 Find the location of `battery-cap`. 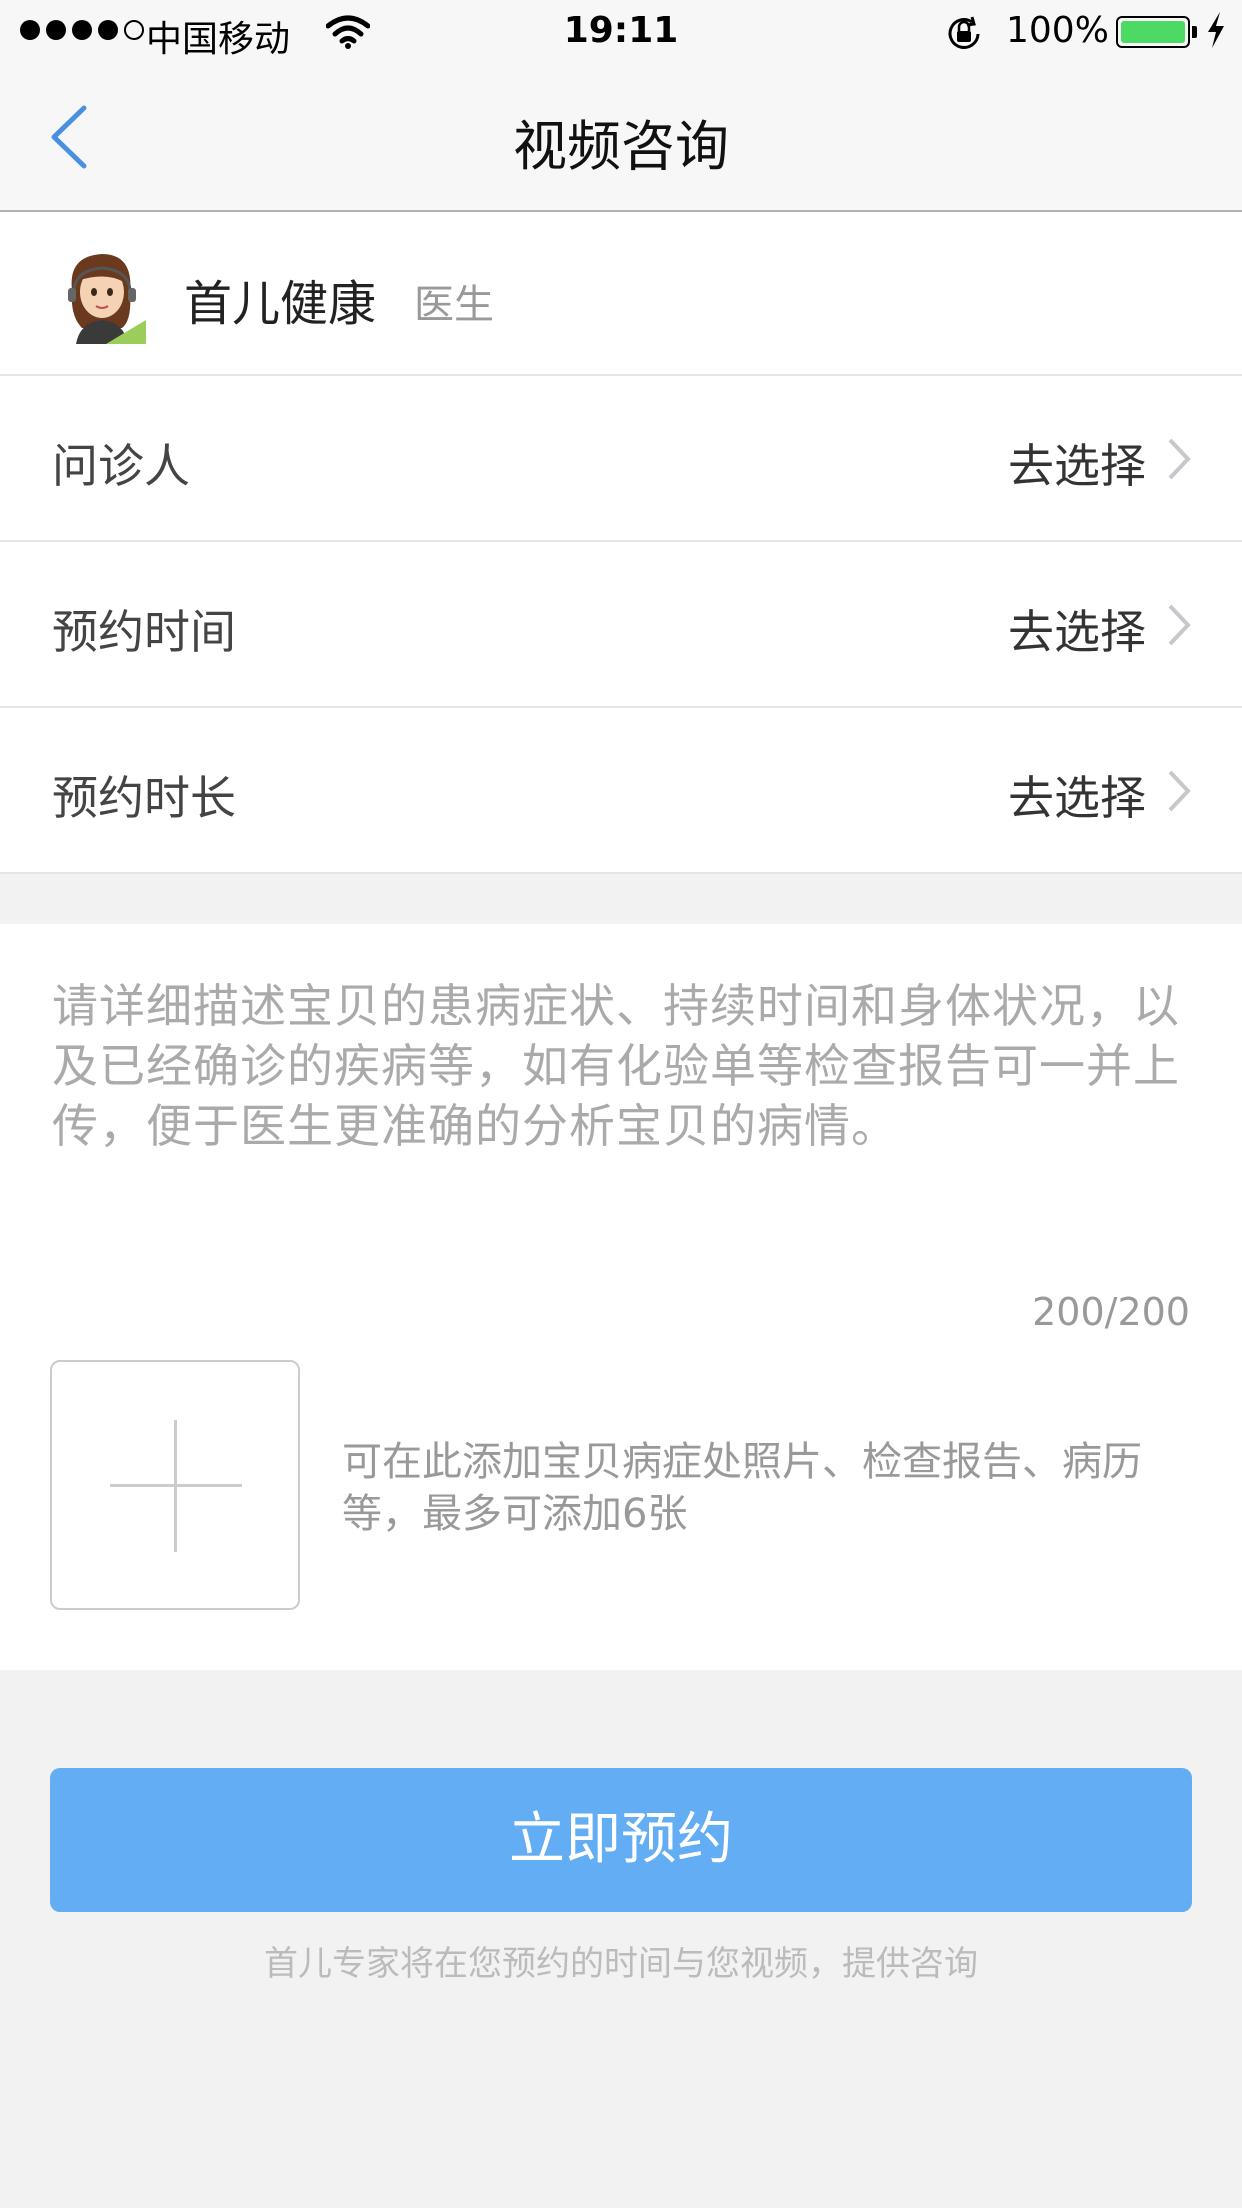

battery-cap is located at coordinates (1194, 32).